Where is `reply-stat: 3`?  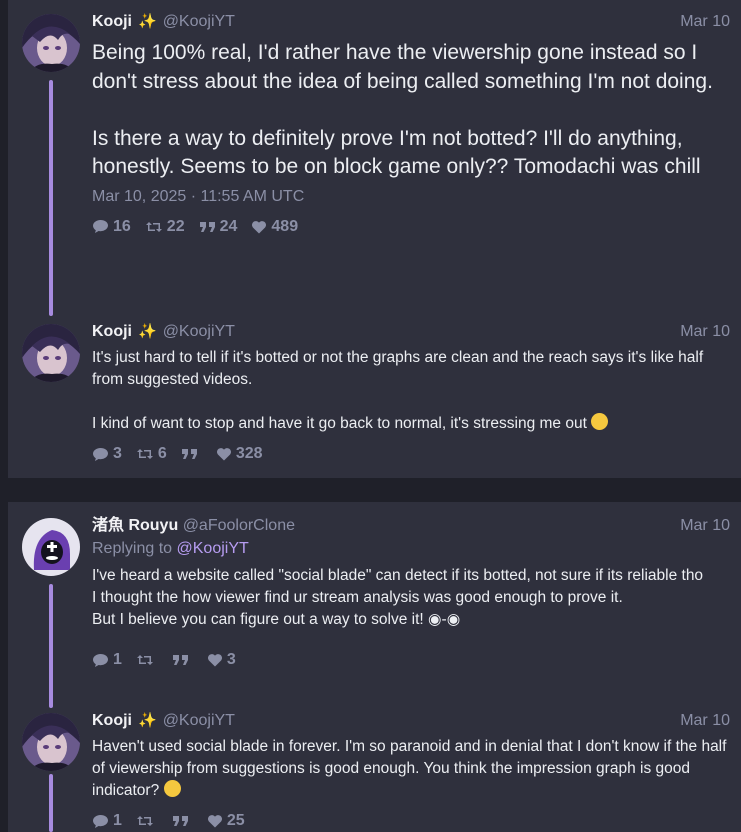
reply-stat: 3 is located at coordinates (107, 454).